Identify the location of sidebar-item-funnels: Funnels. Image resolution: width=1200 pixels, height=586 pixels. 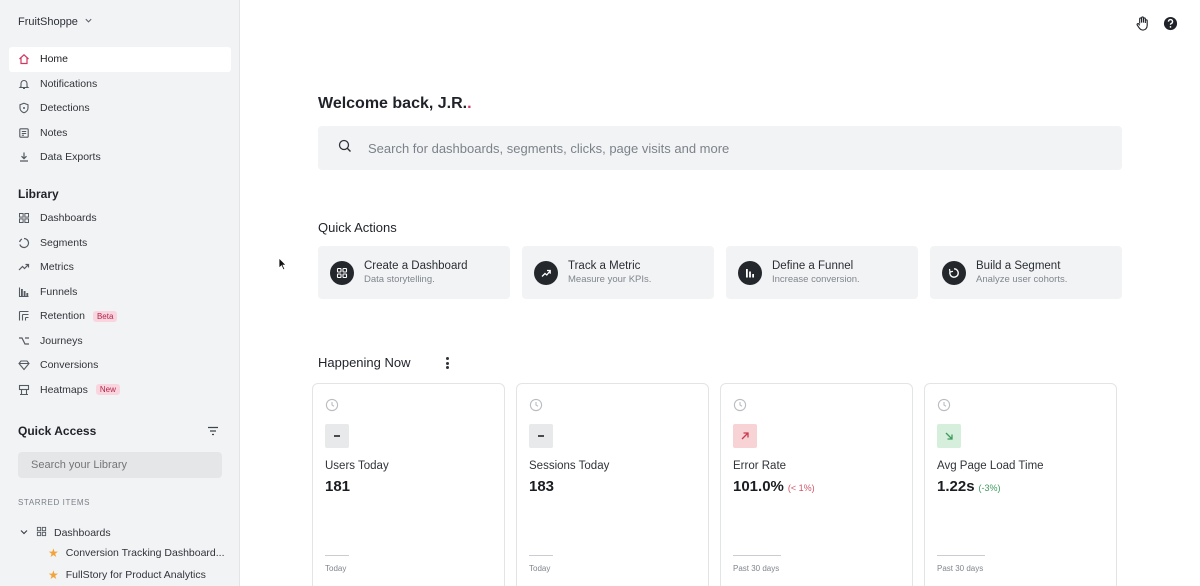
(120, 292).